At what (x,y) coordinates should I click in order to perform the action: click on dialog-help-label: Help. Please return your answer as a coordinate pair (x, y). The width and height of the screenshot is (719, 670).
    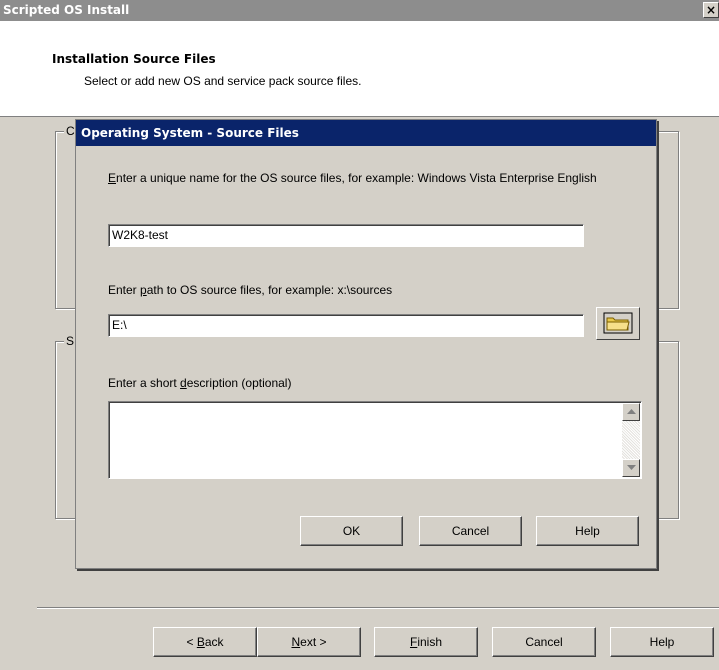
    Looking at the image, I should click on (587, 531).